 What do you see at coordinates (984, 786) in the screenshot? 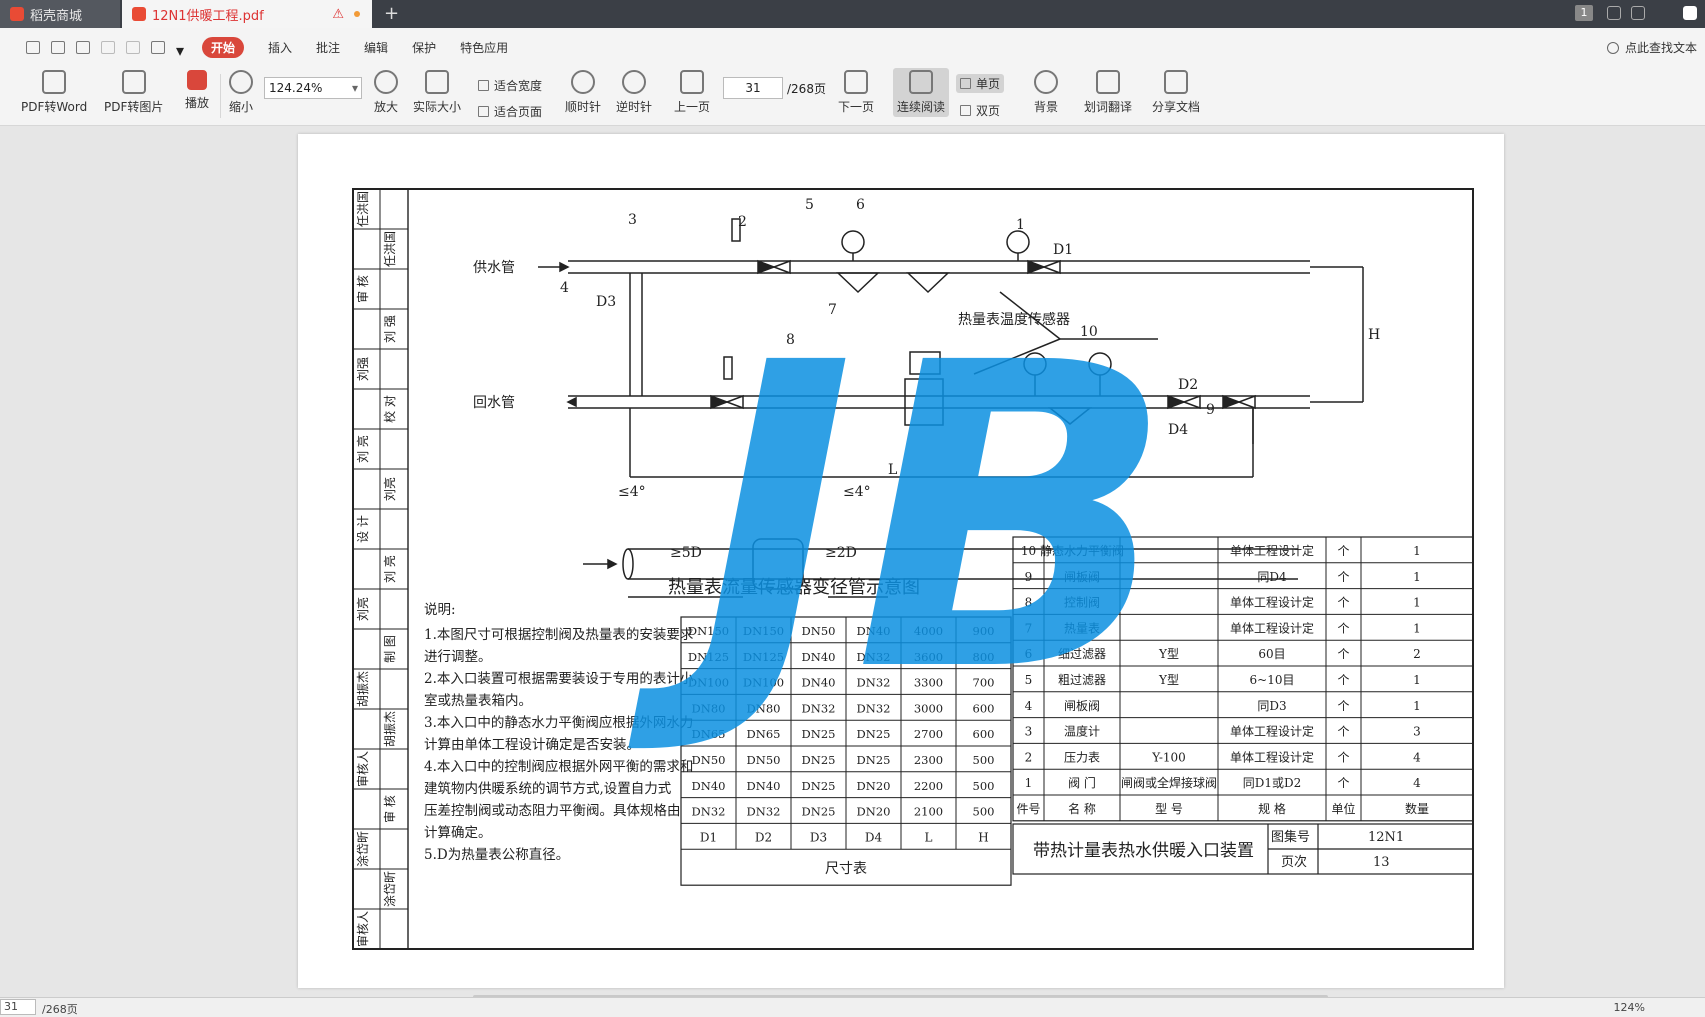
I see `dim-table-cell: 500` at bounding box center [984, 786].